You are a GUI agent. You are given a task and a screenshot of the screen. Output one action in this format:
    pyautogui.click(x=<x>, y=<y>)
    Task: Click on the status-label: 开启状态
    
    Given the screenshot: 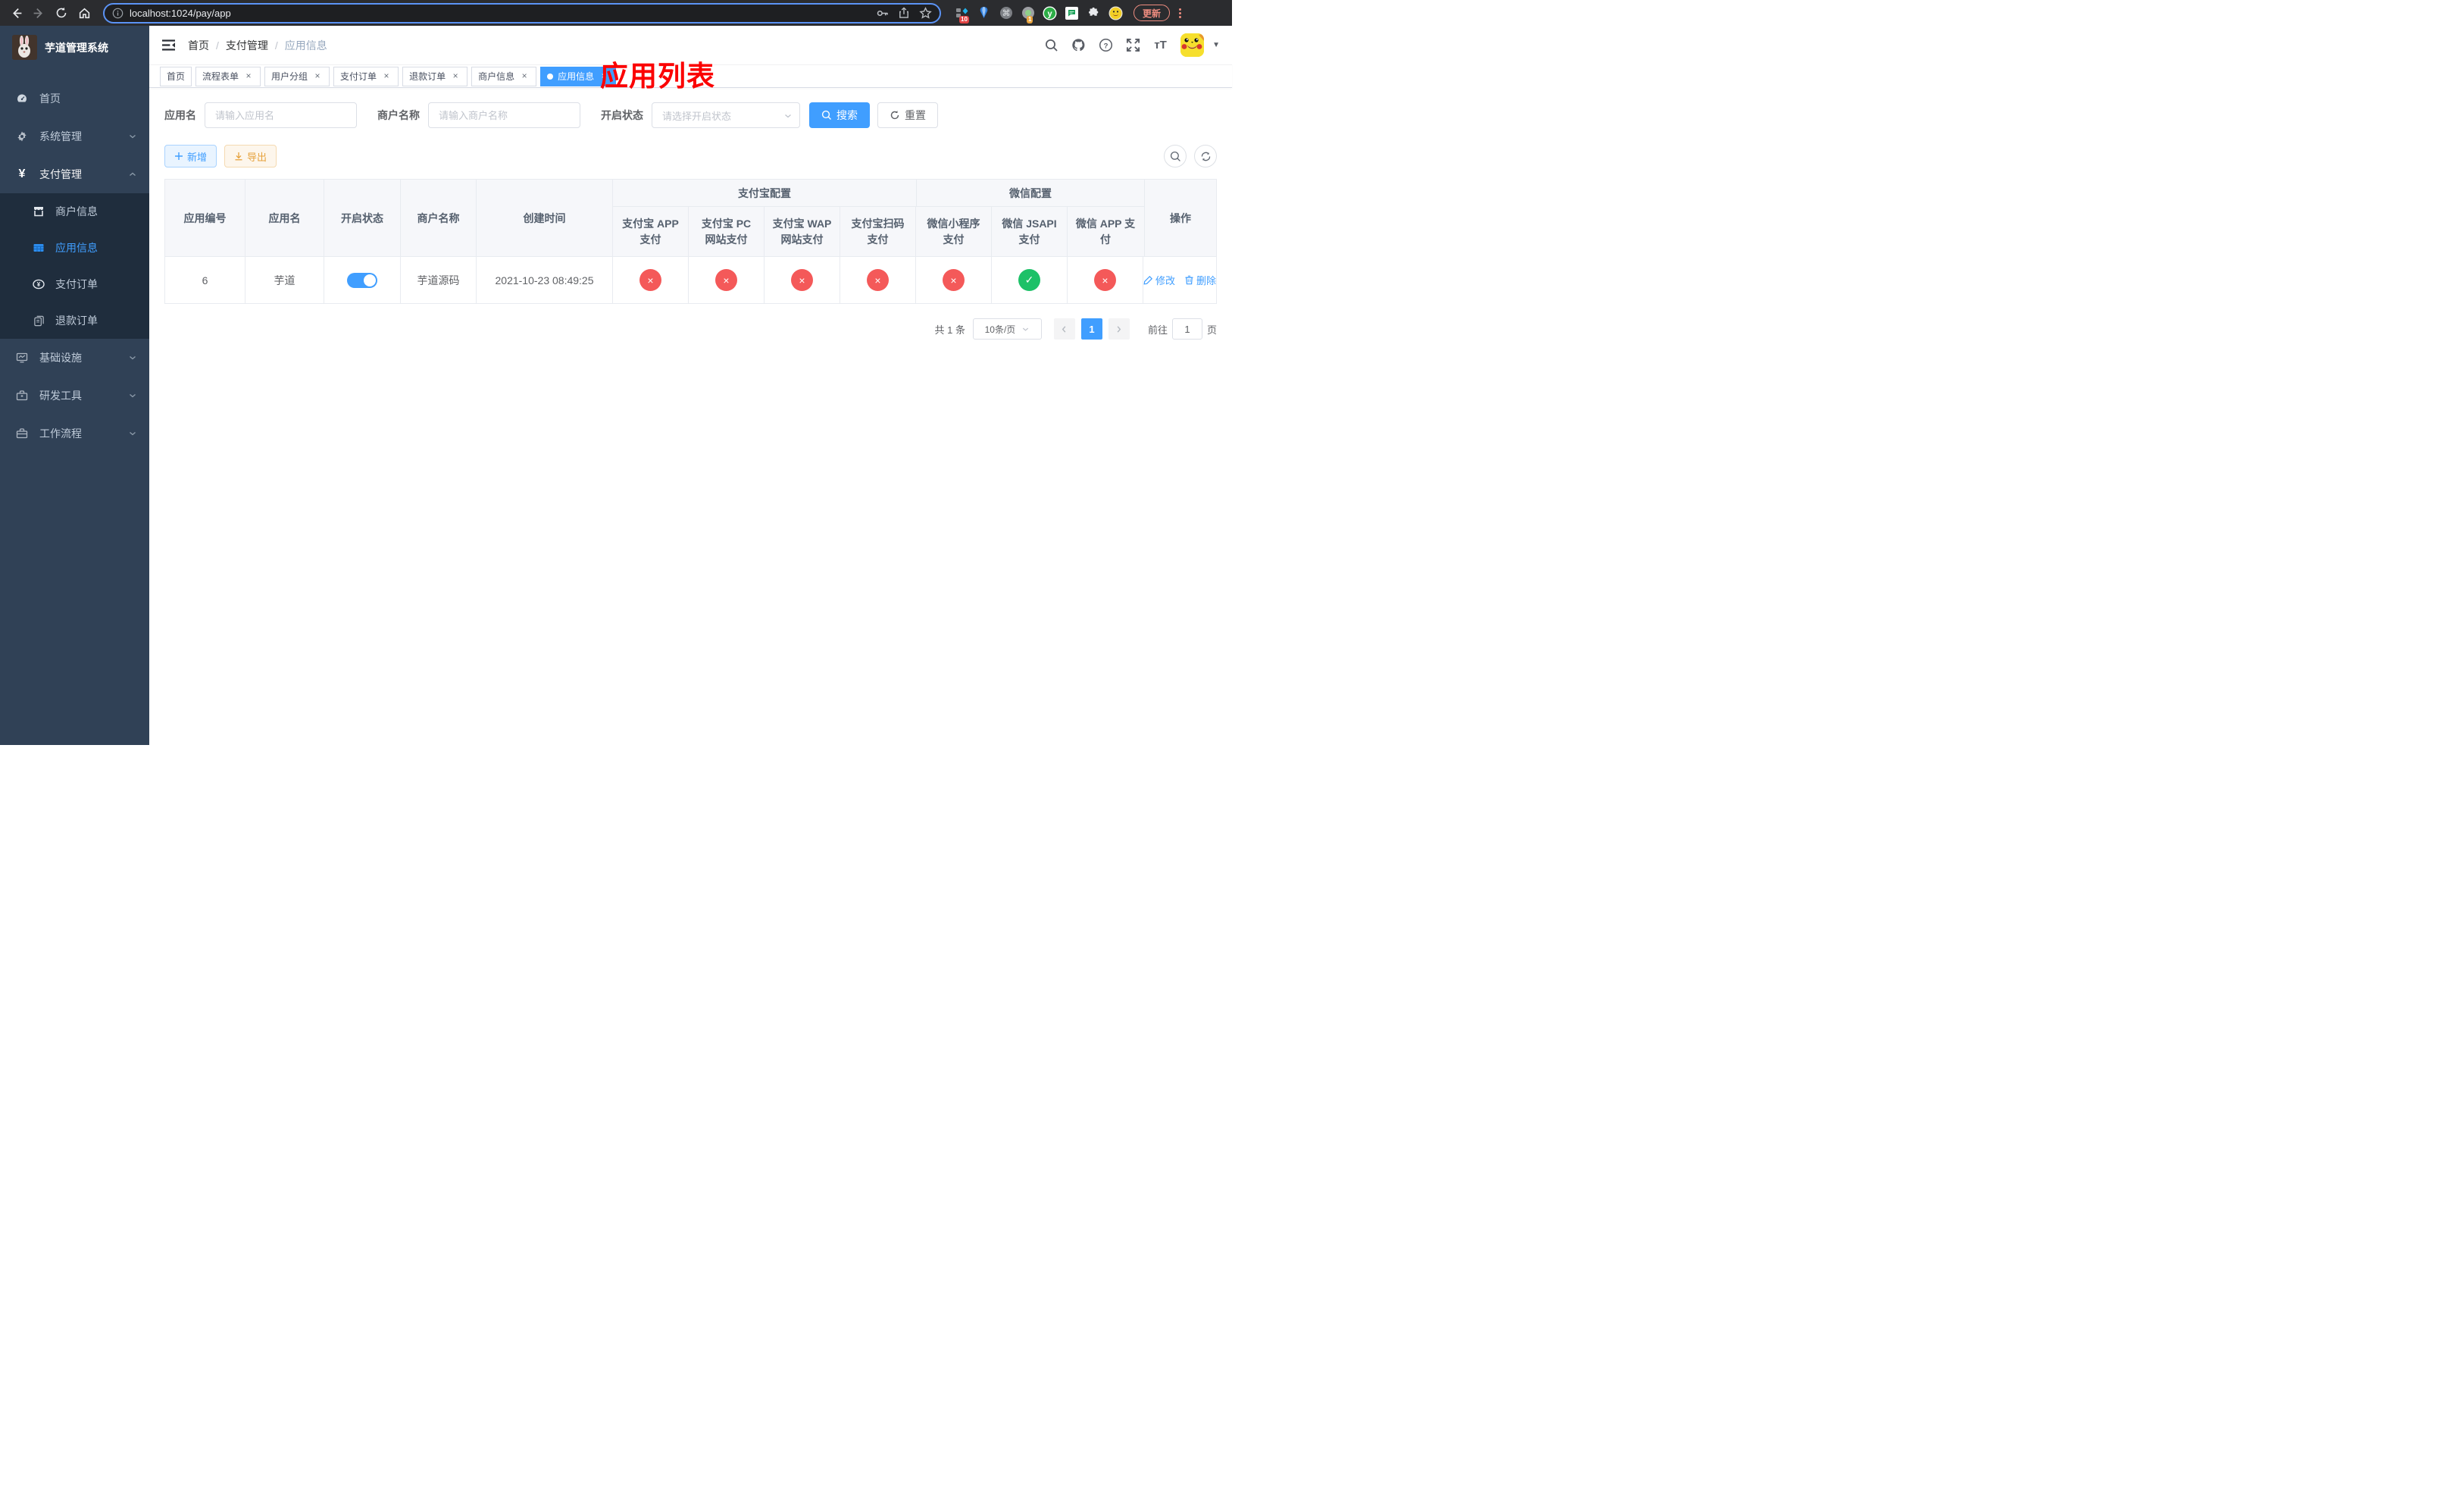 What is the action you would take?
    pyautogui.click(x=622, y=115)
    